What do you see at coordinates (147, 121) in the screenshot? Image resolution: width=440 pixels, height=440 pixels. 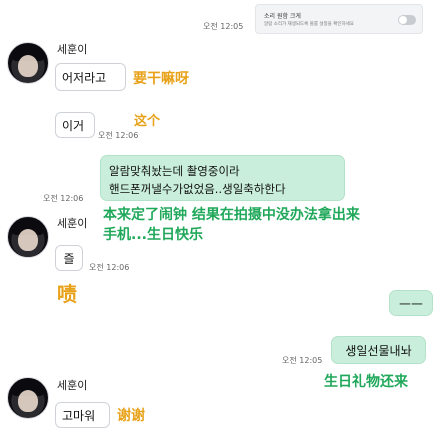 I see `translation-text: 这个` at bounding box center [147, 121].